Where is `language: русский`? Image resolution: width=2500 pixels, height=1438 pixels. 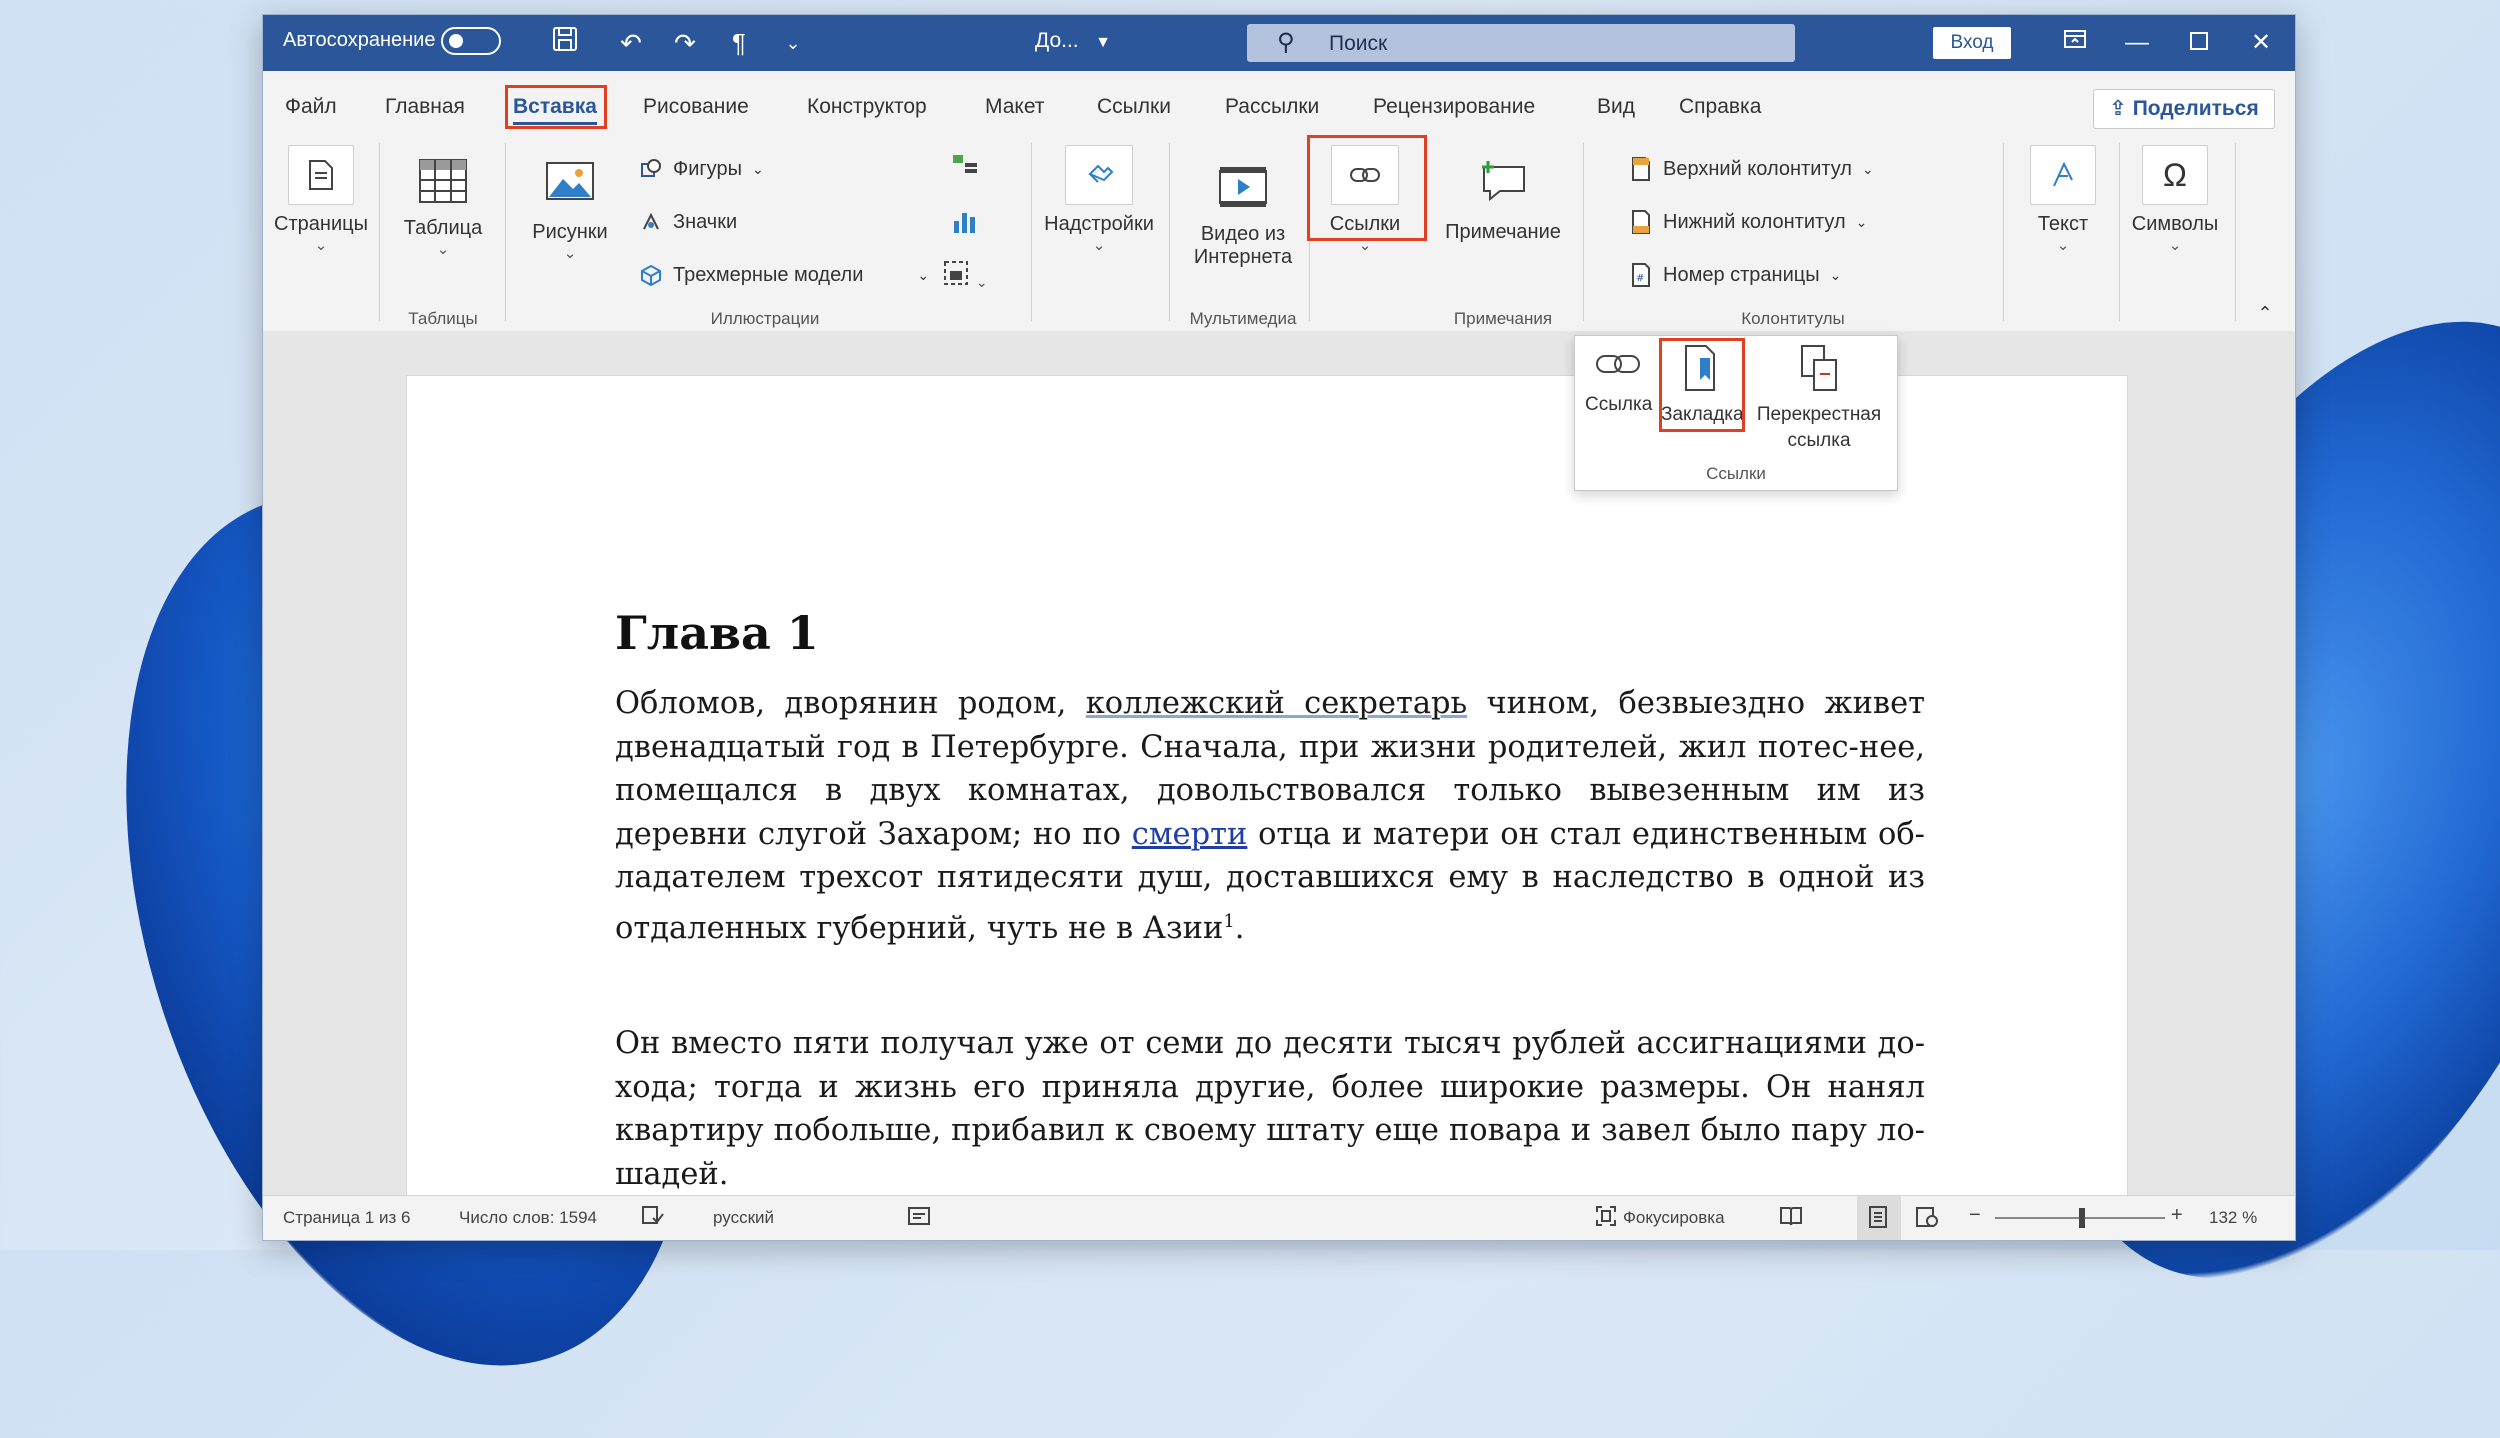
language: русский is located at coordinates (743, 1218).